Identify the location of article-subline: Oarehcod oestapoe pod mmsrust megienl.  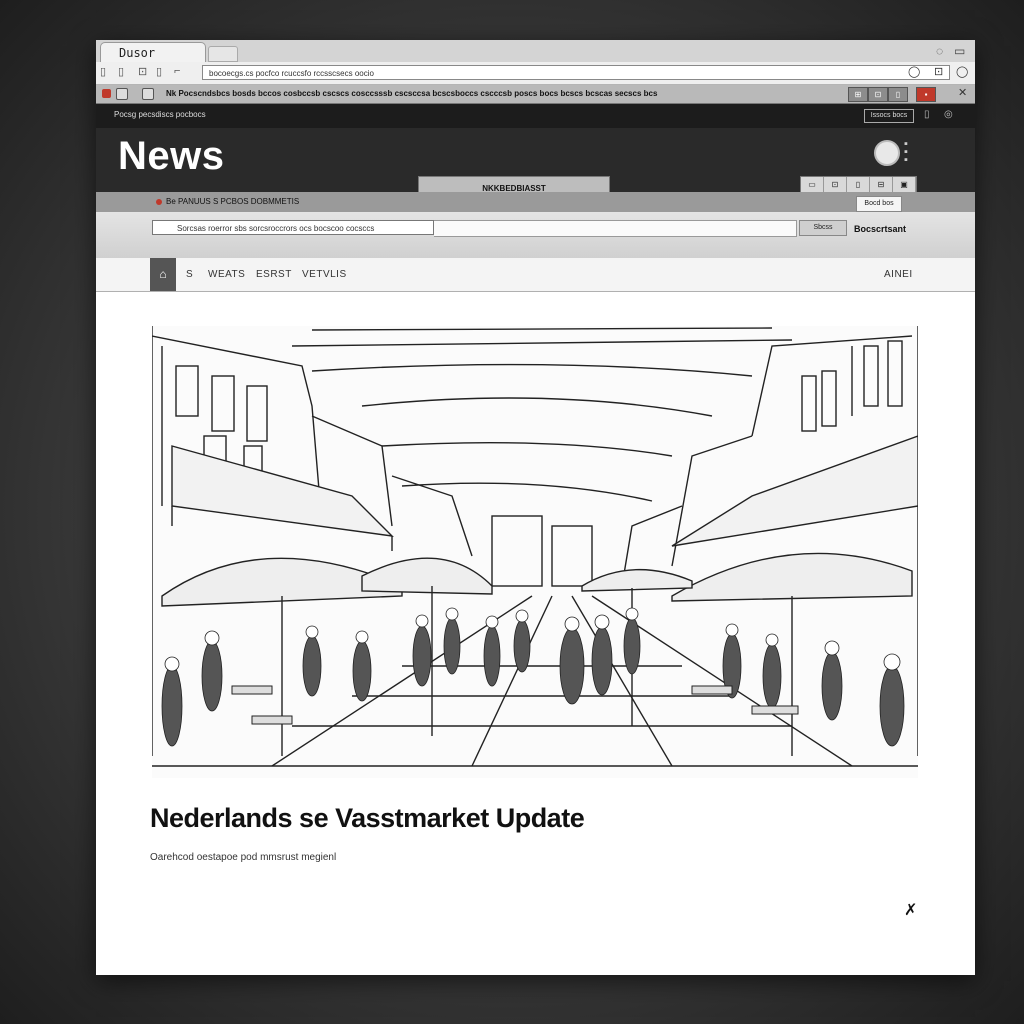
(243, 857).